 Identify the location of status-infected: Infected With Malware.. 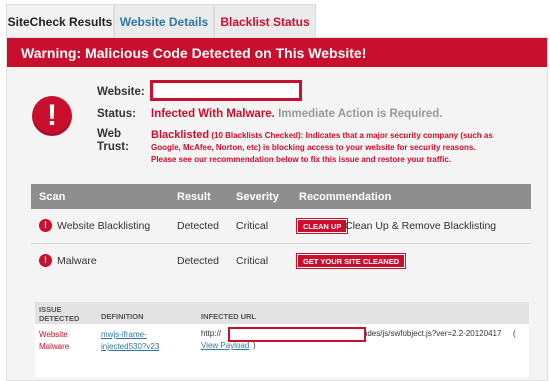
(213, 114).